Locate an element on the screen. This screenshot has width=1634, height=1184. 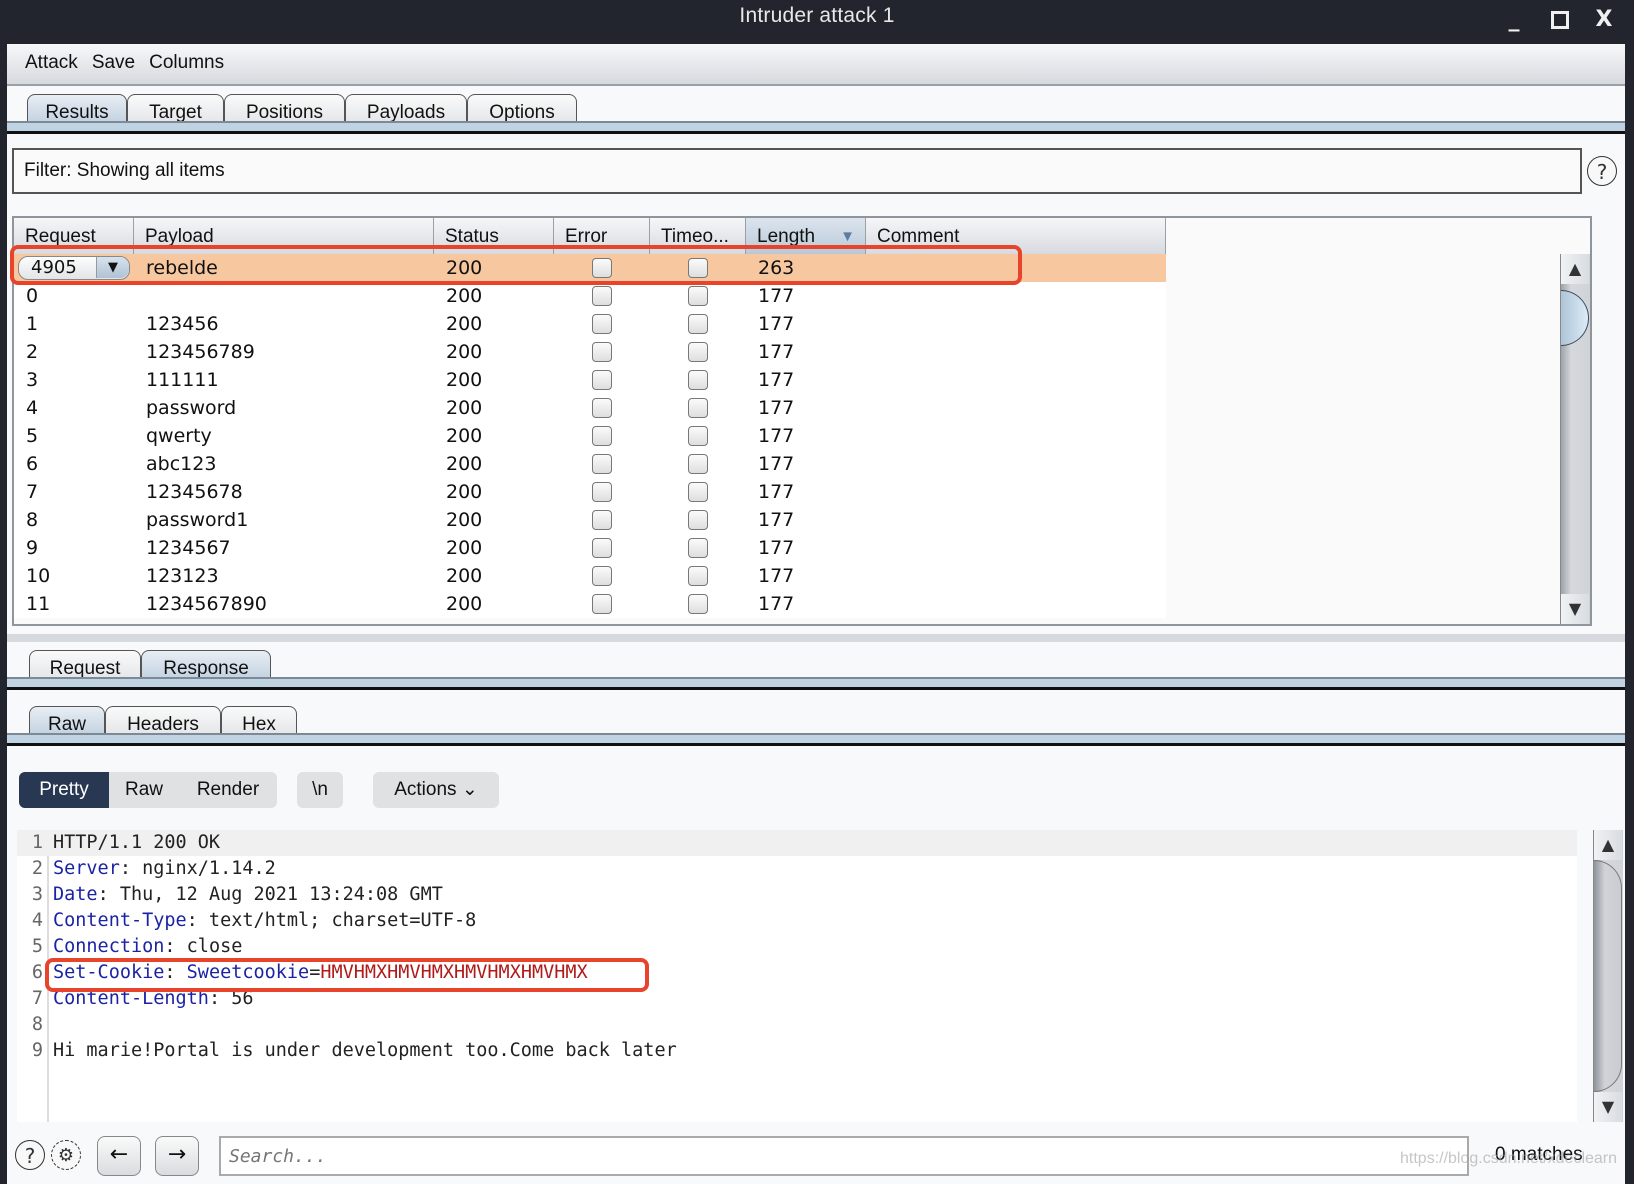
table-row: 8 password1 200 177 is located at coordinates (590, 520).